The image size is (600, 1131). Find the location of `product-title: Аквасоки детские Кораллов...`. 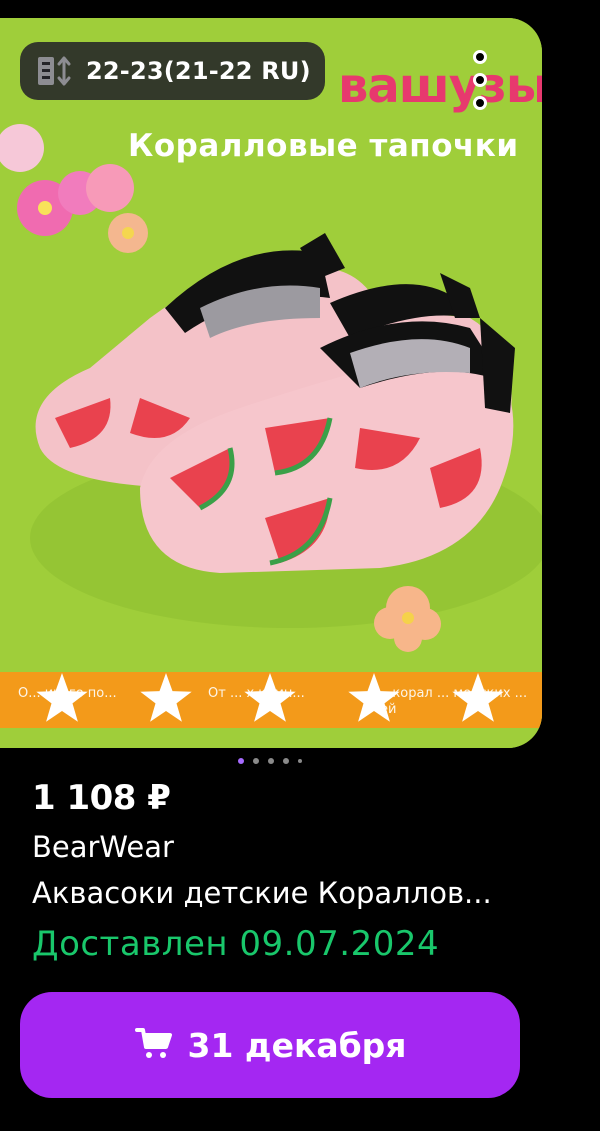

product-title: Аквасоки детские Кораллов... is located at coordinates (262, 893).